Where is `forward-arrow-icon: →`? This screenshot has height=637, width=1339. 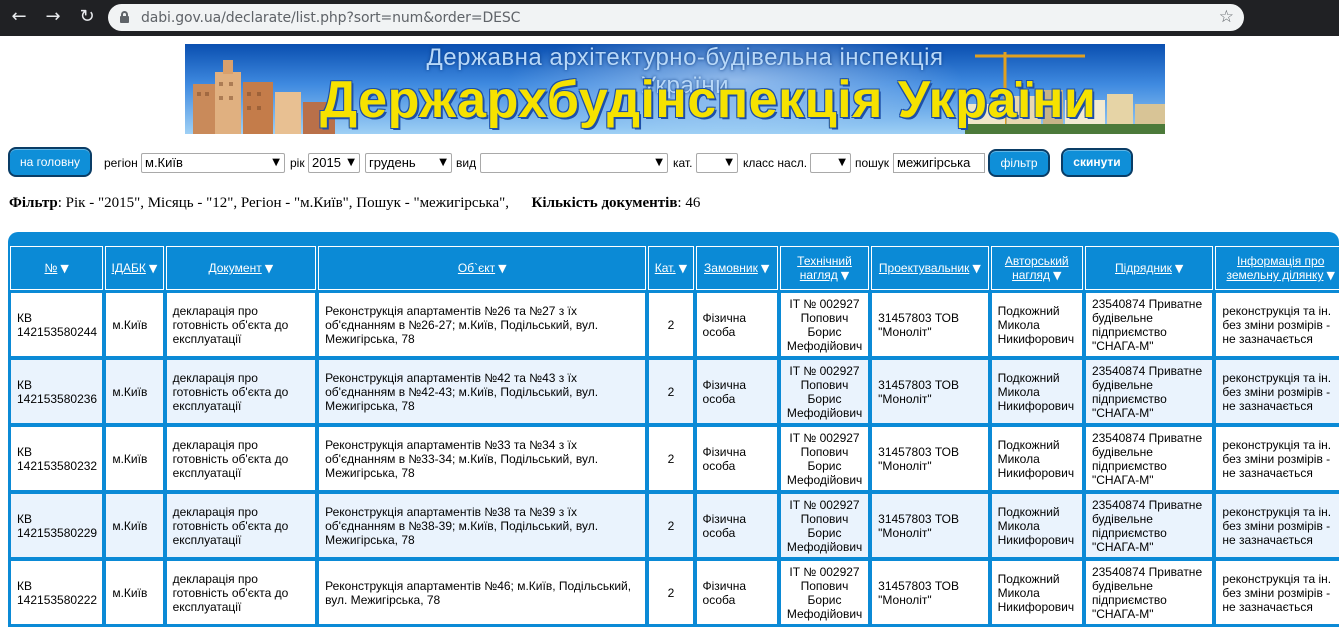
forward-arrow-icon: → is located at coordinates (53, 17).